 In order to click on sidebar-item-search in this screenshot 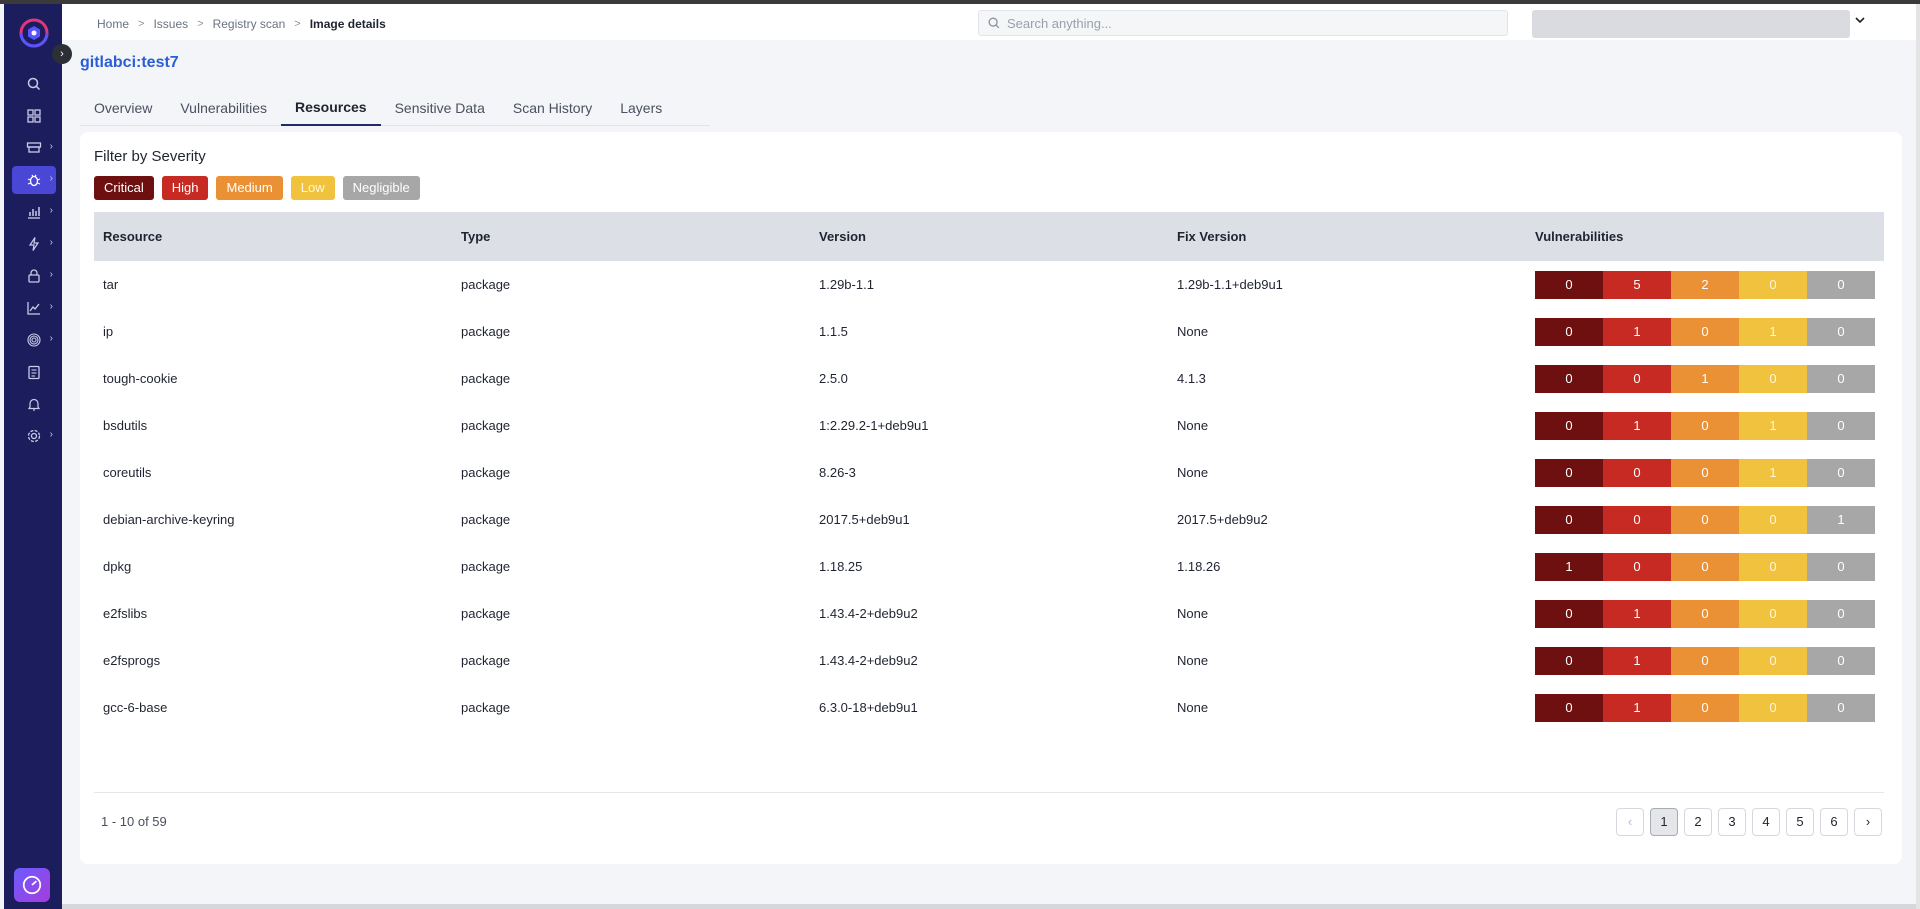, I will do `click(34, 84)`.